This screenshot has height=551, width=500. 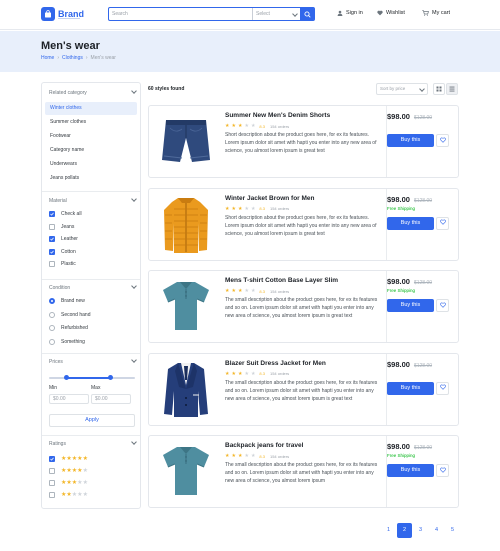 I want to click on wishlist-label: Wishlist, so click(x=395, y=13).